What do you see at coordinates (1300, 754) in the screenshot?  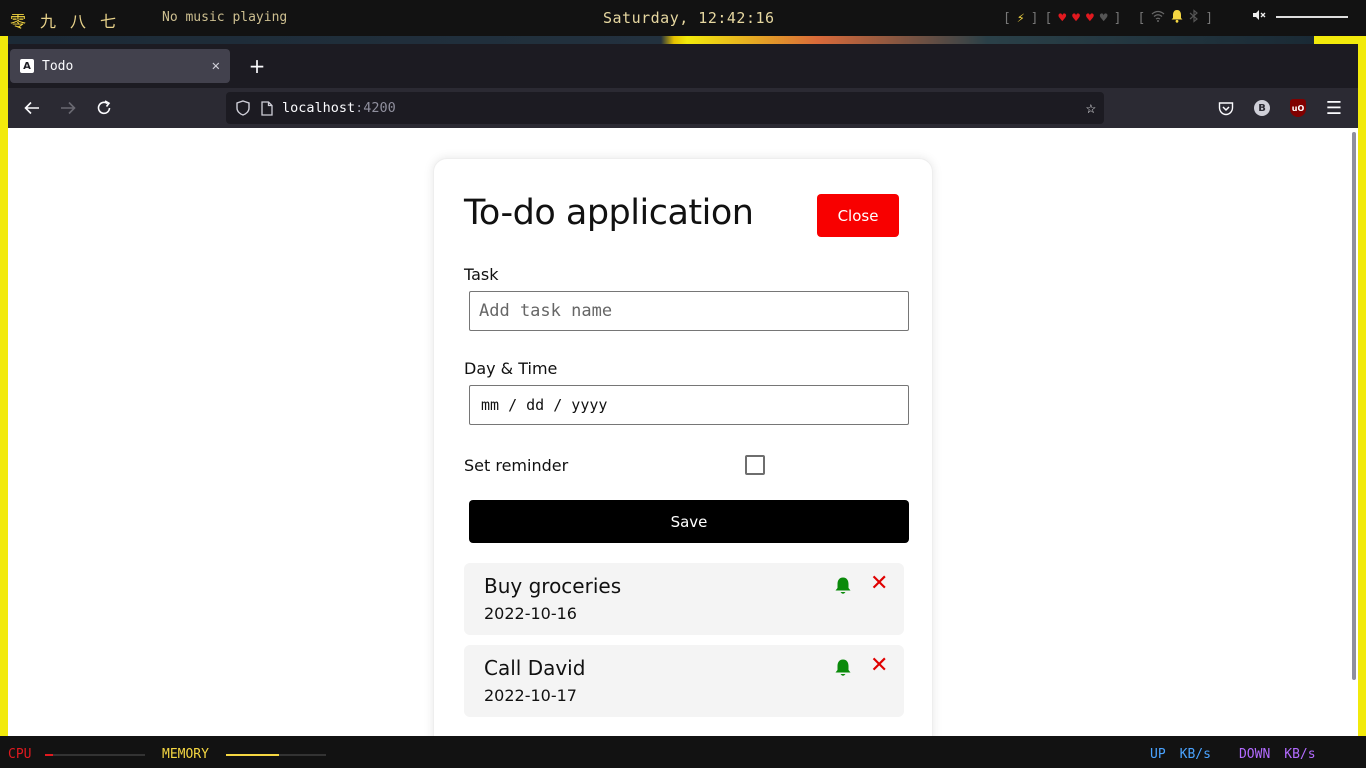 I see `download-unit: KB/s` at bounding box center [1300, 754].